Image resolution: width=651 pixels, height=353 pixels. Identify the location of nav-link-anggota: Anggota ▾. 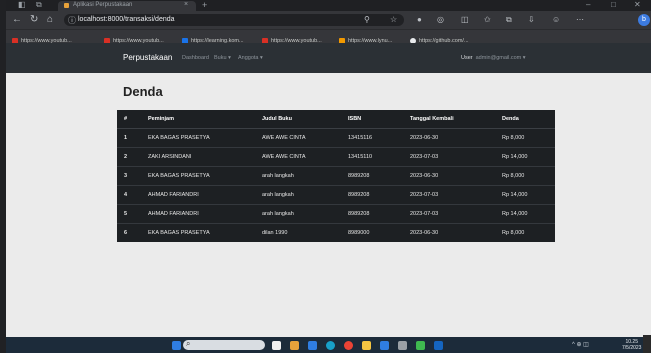
(250, 58).